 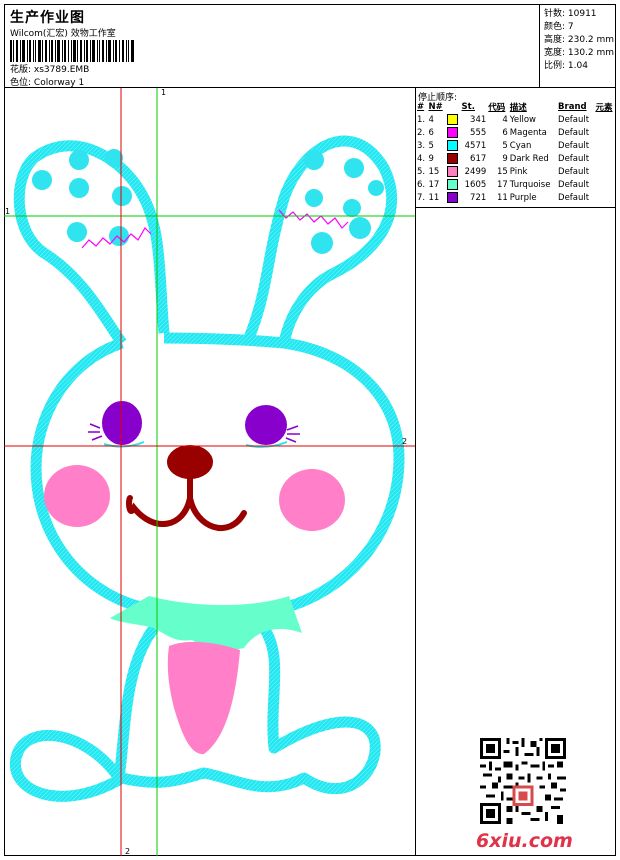 I want to click on table-row: 3. 5 4571 5 Cyan Default, so click(x=516, y=145).